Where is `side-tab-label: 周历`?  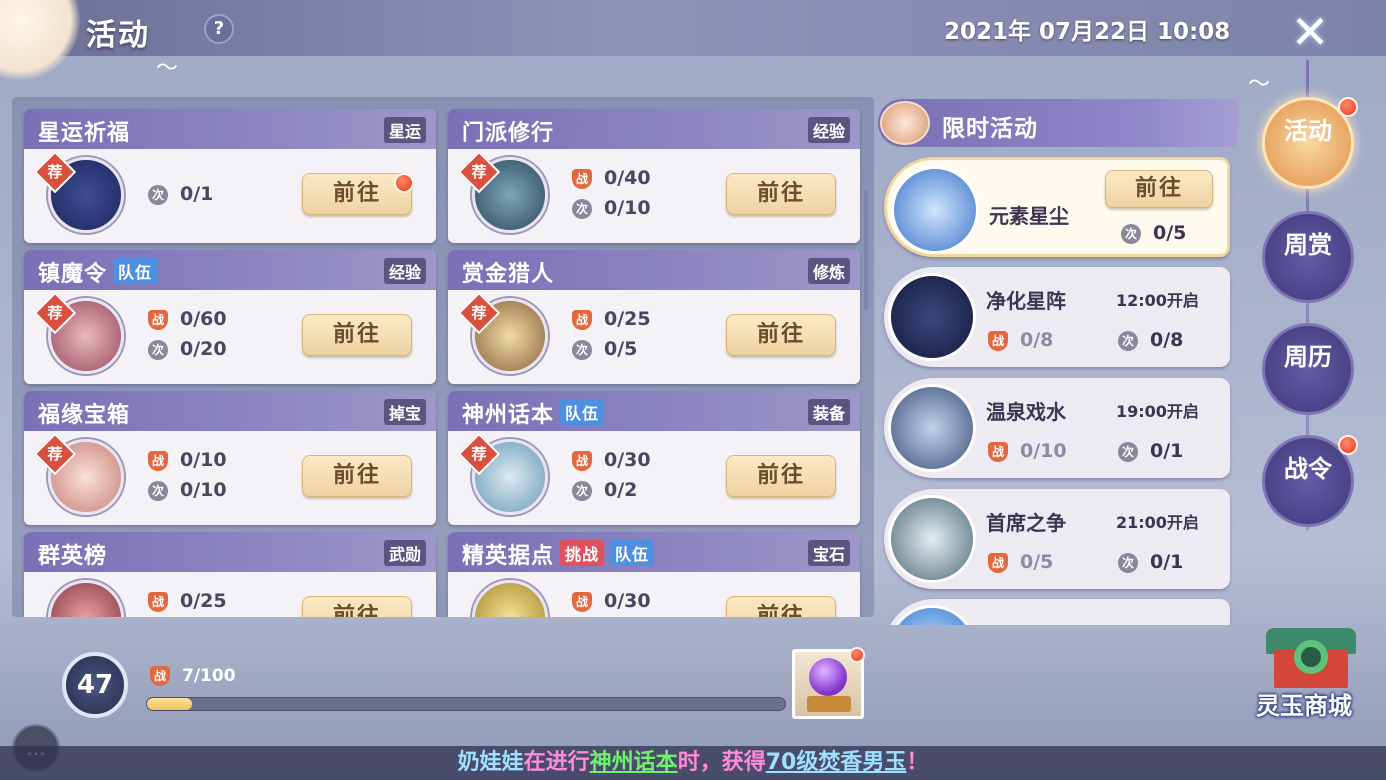 side-tab-label: 周历 is located at coordinates (1308, 357).